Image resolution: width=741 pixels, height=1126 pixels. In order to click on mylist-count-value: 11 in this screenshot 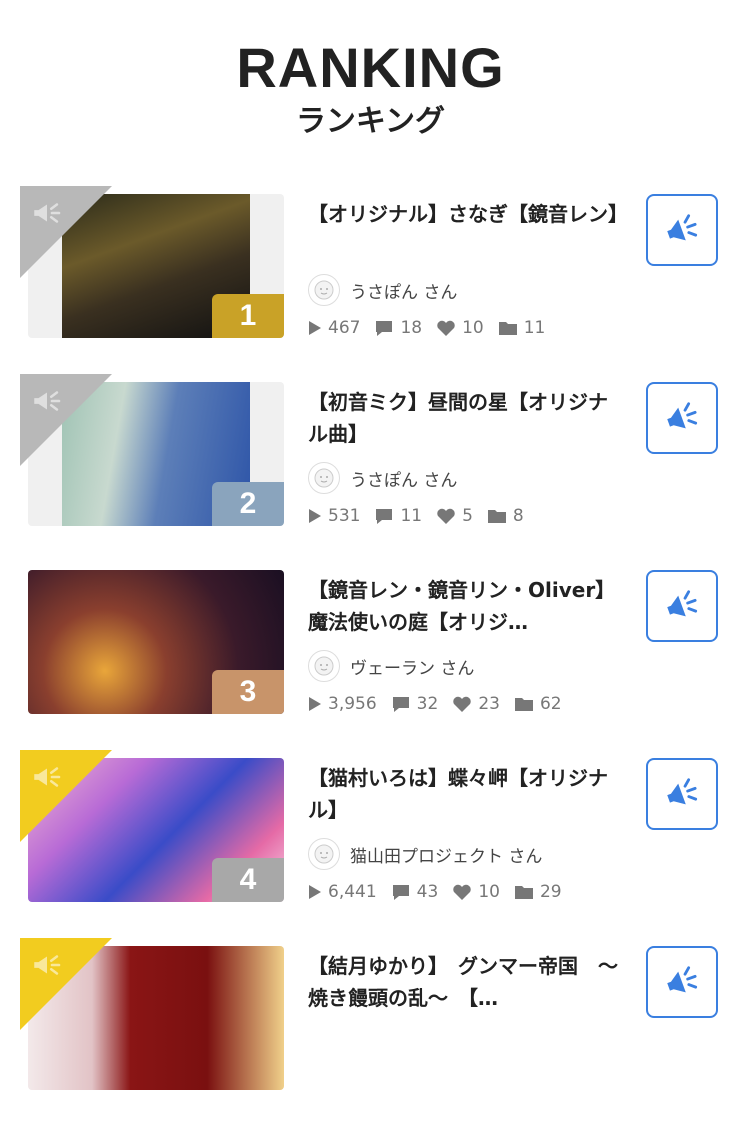, I will do `click(534, 328)`.